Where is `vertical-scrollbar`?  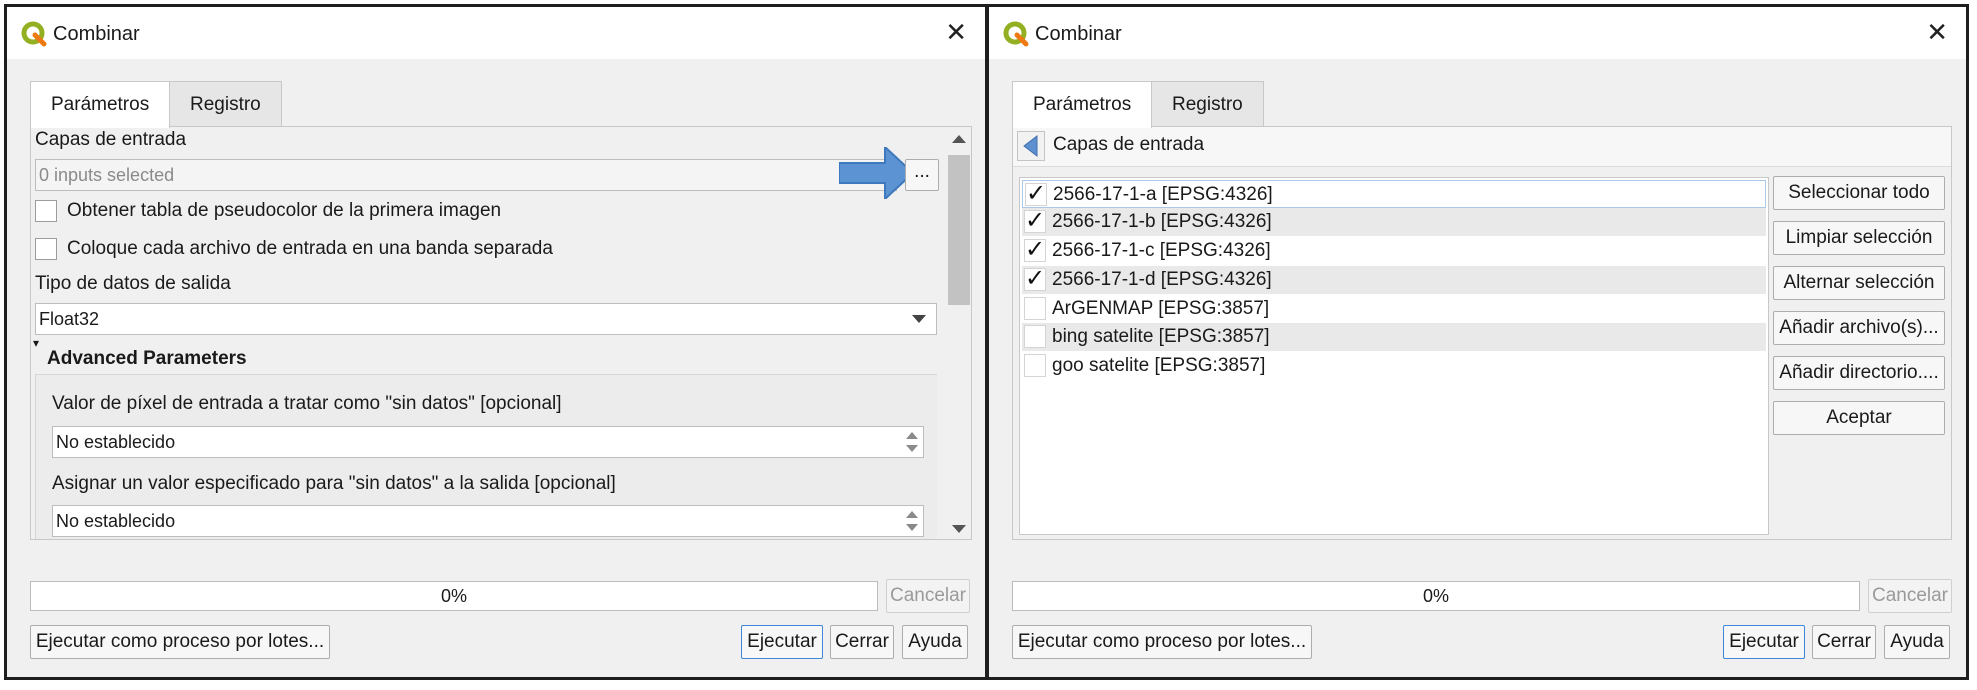
vertical-scrollbar is located at coordinates (958, 333).